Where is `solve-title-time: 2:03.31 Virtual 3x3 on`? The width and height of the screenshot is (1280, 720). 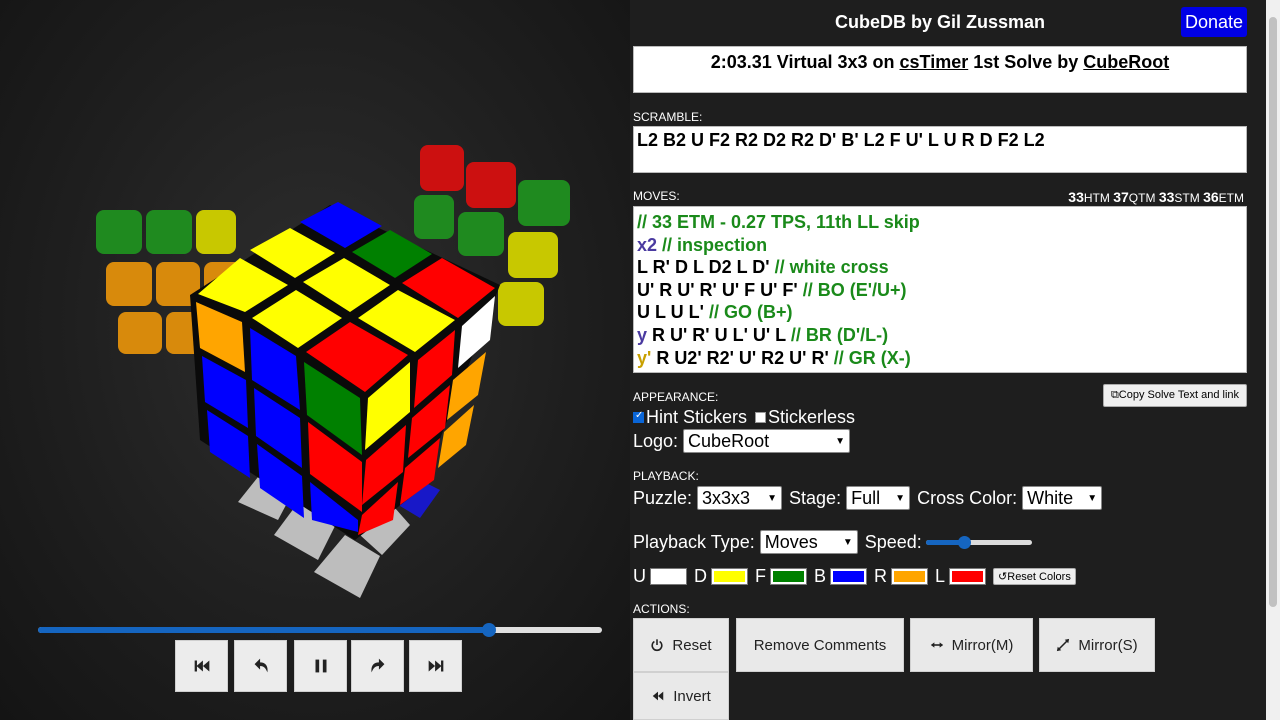 solve-title-time: 2:03.31 Virtual 3x3 on is located at coordinates (802, 62).